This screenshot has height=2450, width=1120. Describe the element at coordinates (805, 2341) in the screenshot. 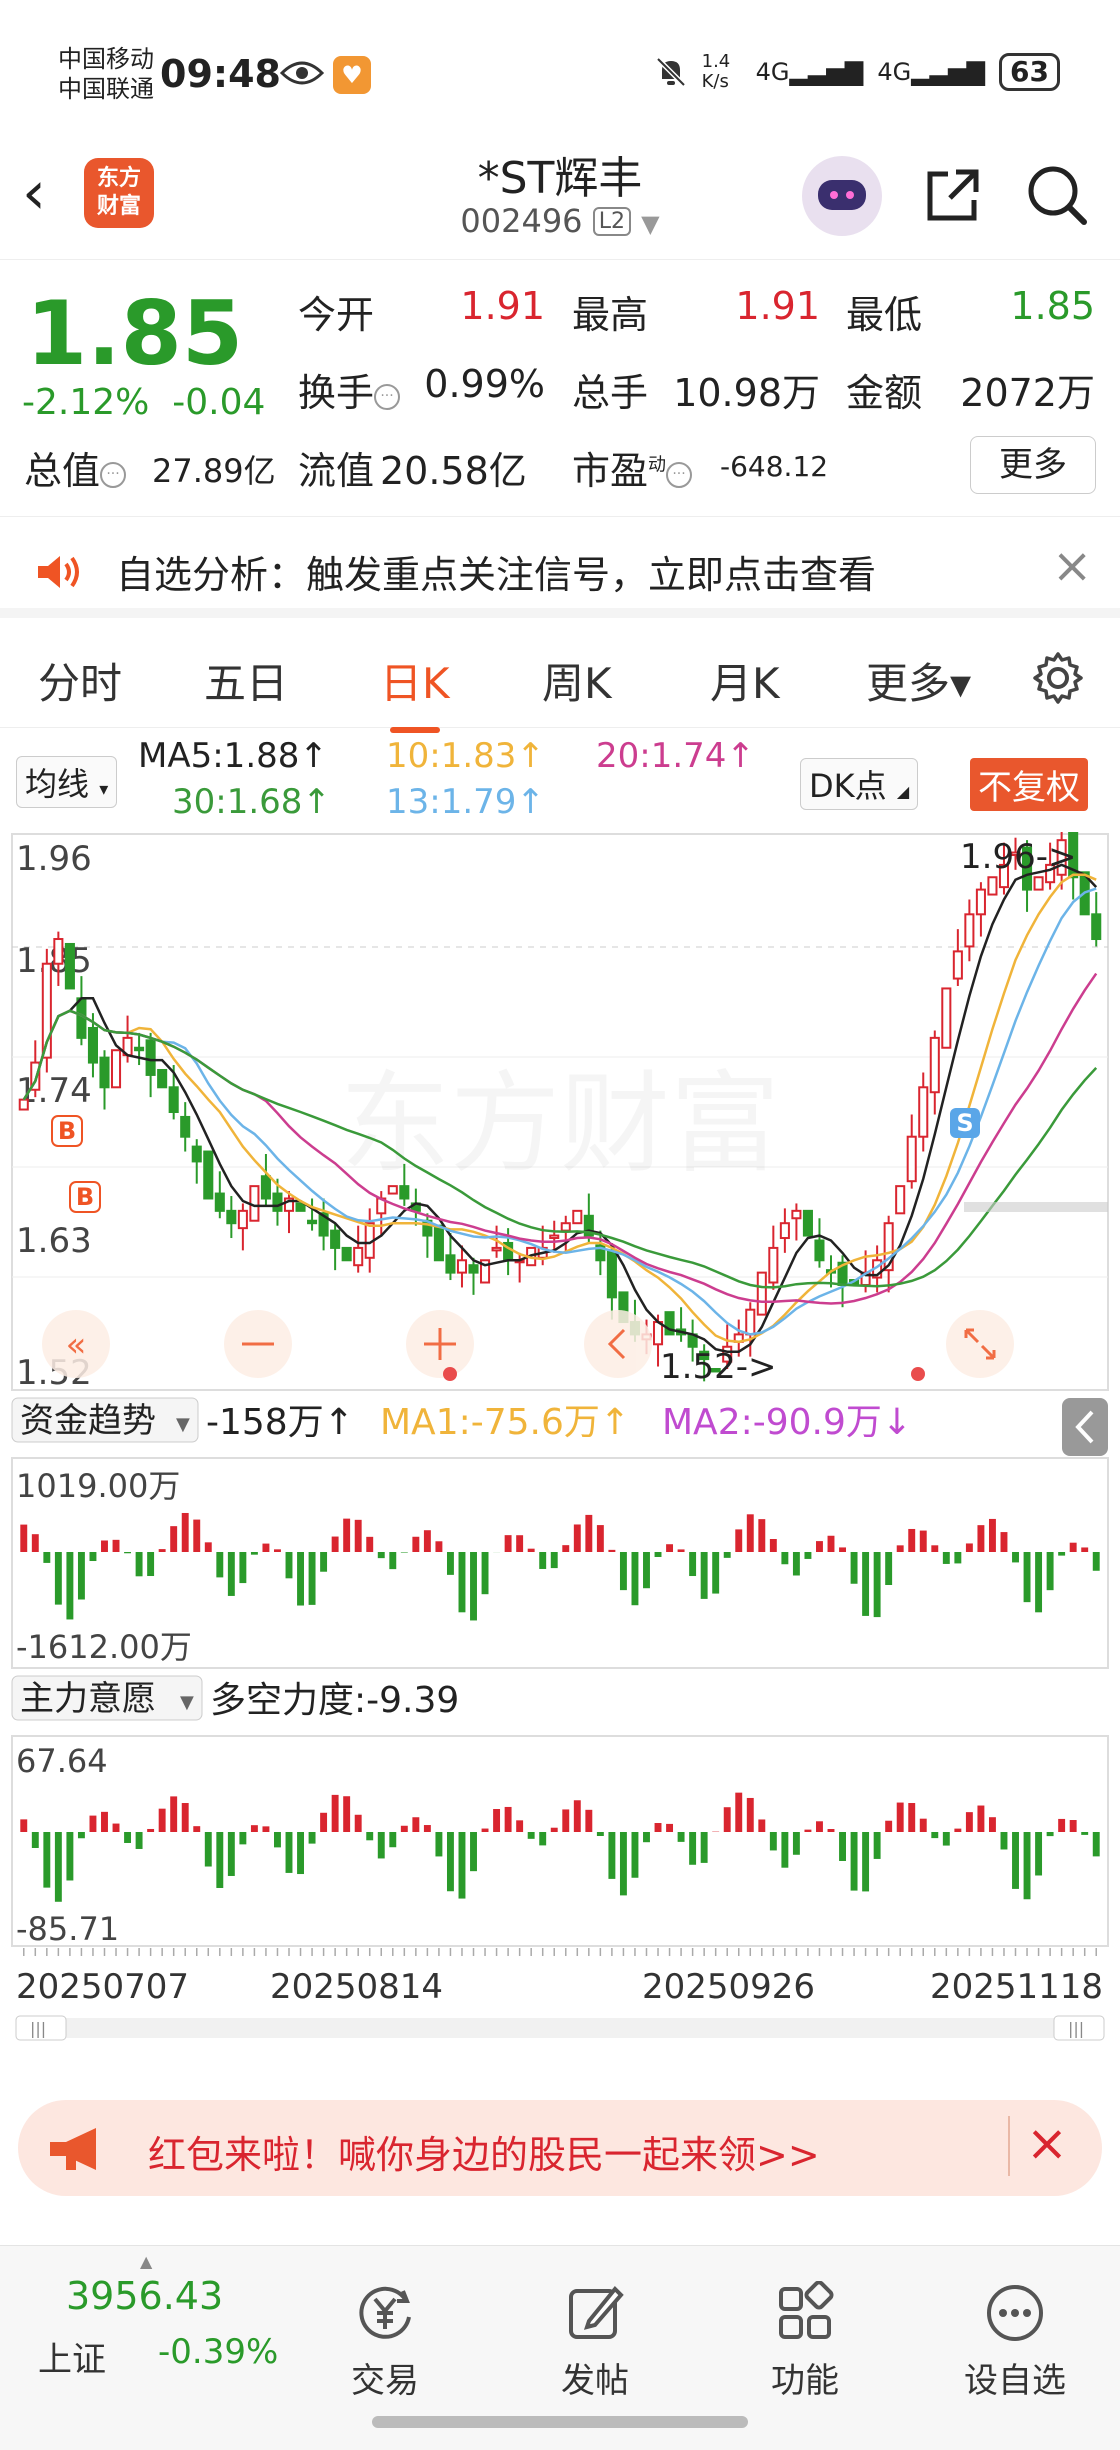

I see `nav-functions: 功能` at that location.